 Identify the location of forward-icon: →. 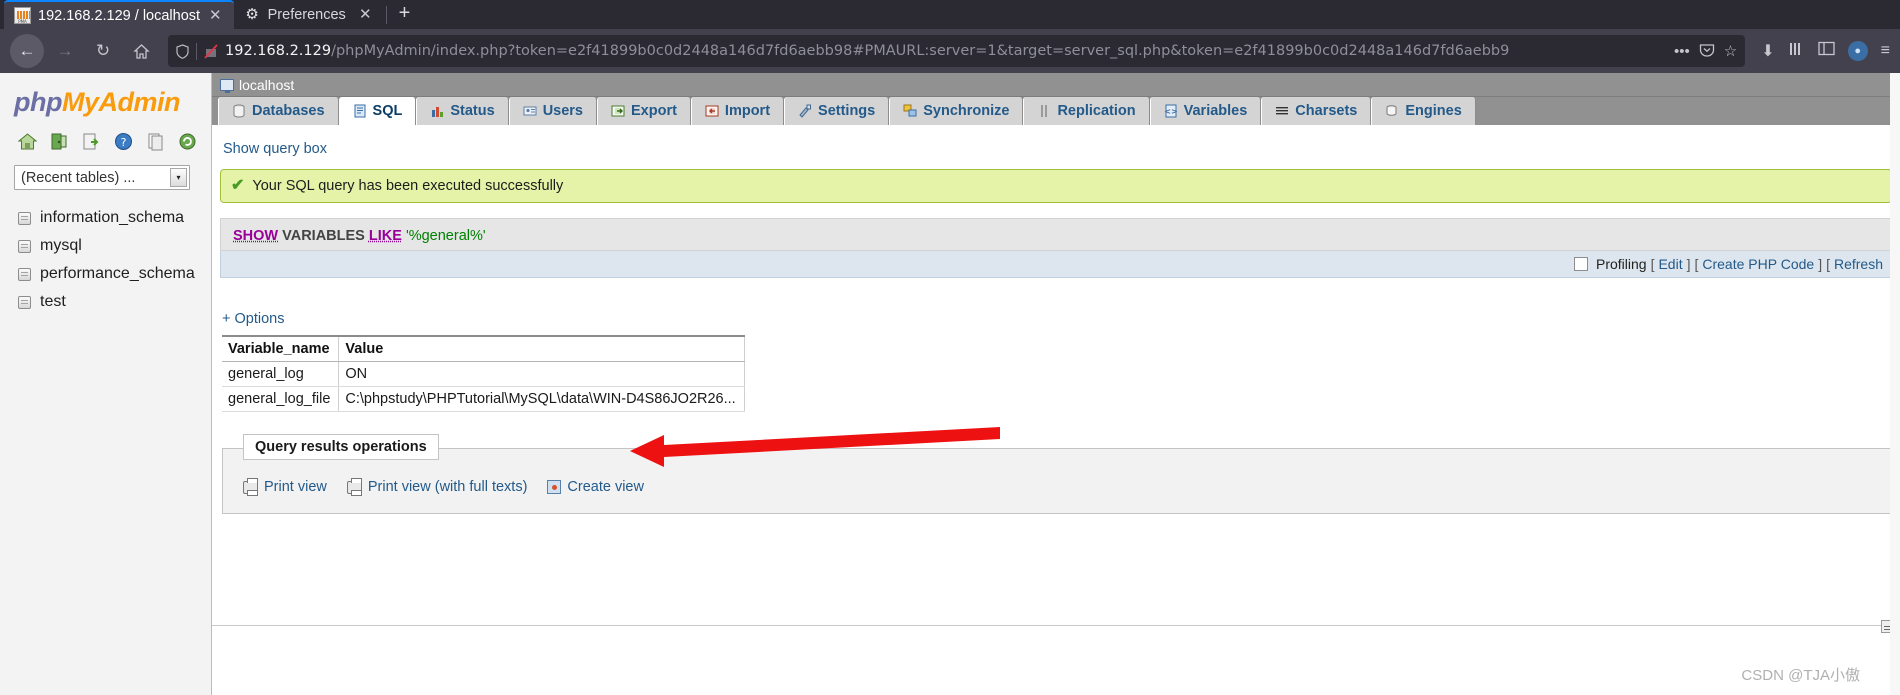
(65, 51).